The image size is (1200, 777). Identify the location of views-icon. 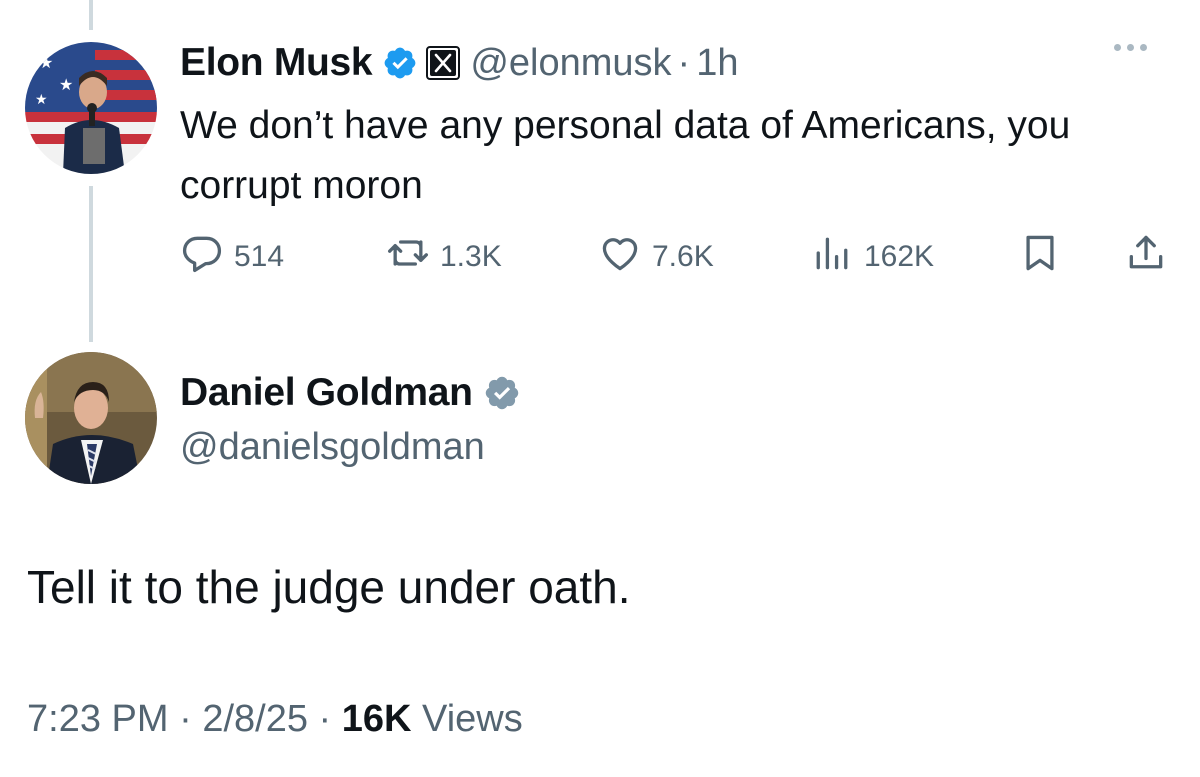
(832, 257).